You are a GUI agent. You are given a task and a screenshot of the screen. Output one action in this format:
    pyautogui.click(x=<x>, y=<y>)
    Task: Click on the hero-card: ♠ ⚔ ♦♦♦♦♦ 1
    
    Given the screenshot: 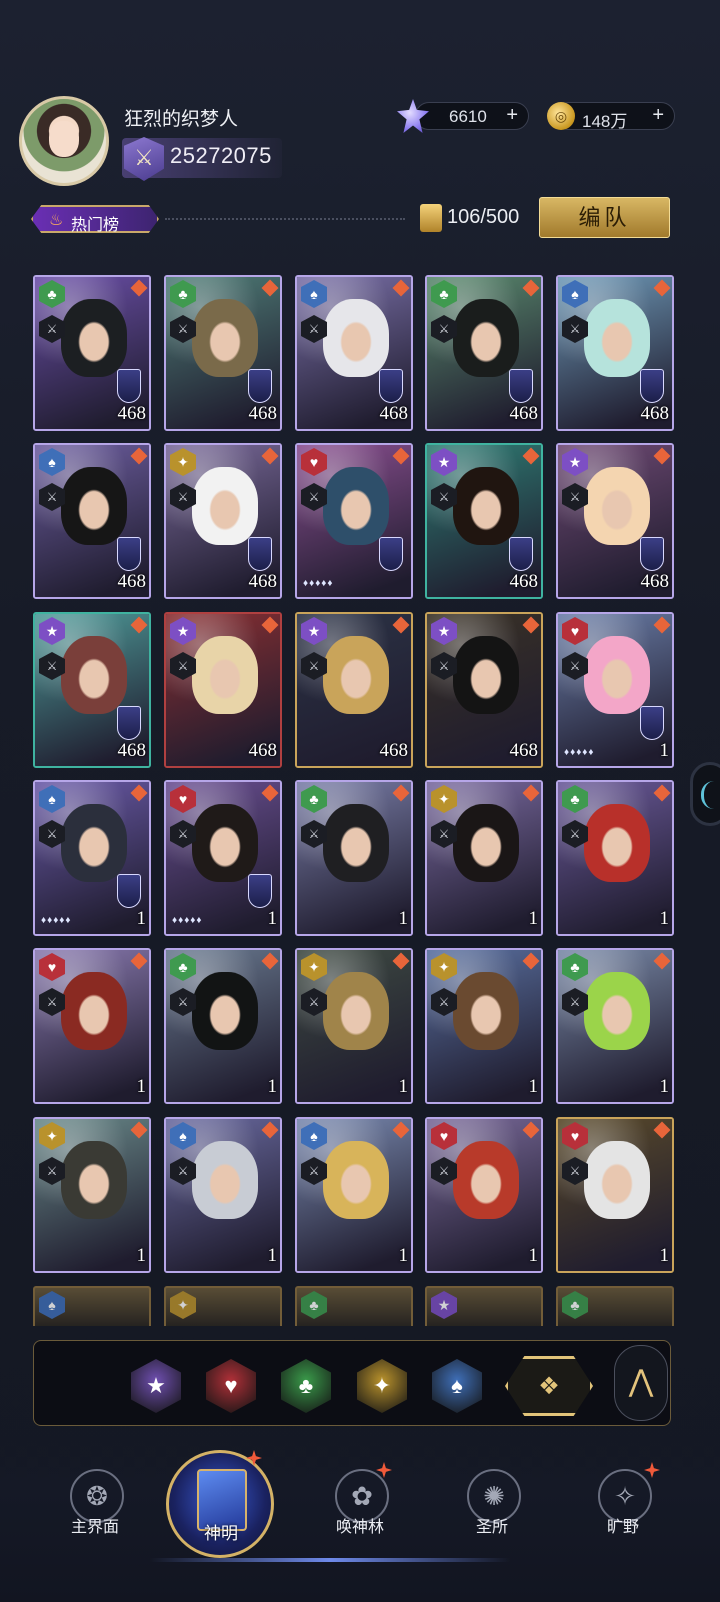 What is the action you would take?
    pyautogui.click(x=92, y=858)
    